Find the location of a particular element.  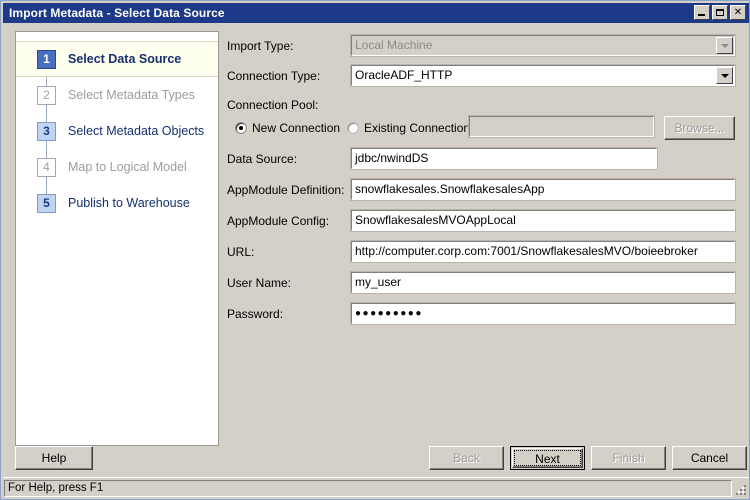

password-label: Password: is located at coordinates (255, 314).